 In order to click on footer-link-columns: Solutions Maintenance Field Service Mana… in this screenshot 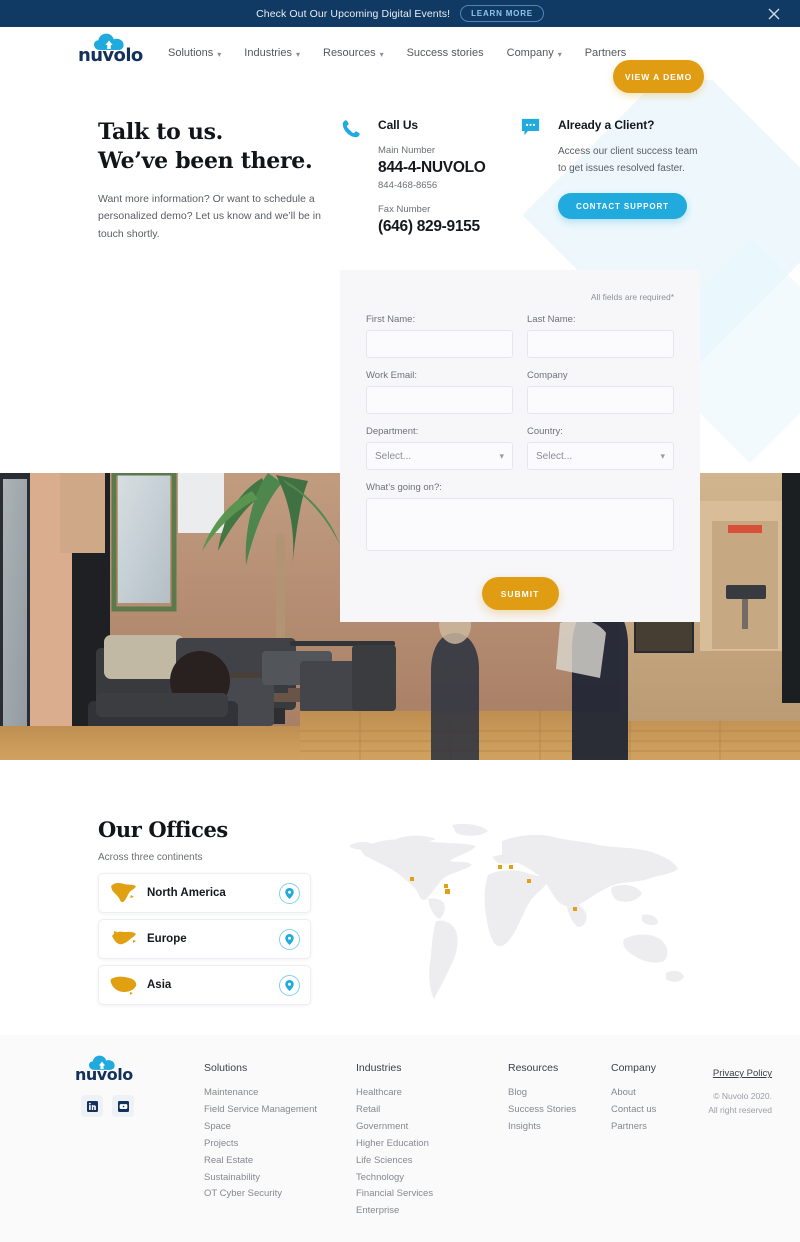, I will do `click(459, 1141)`.